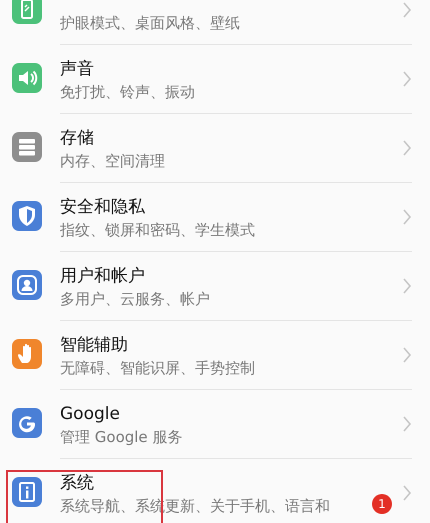 The width and height of the screenshot is (430, 523). Describe the element at coordinates (90, 414) in the screenshot. I see `item-title: Google` at that location.